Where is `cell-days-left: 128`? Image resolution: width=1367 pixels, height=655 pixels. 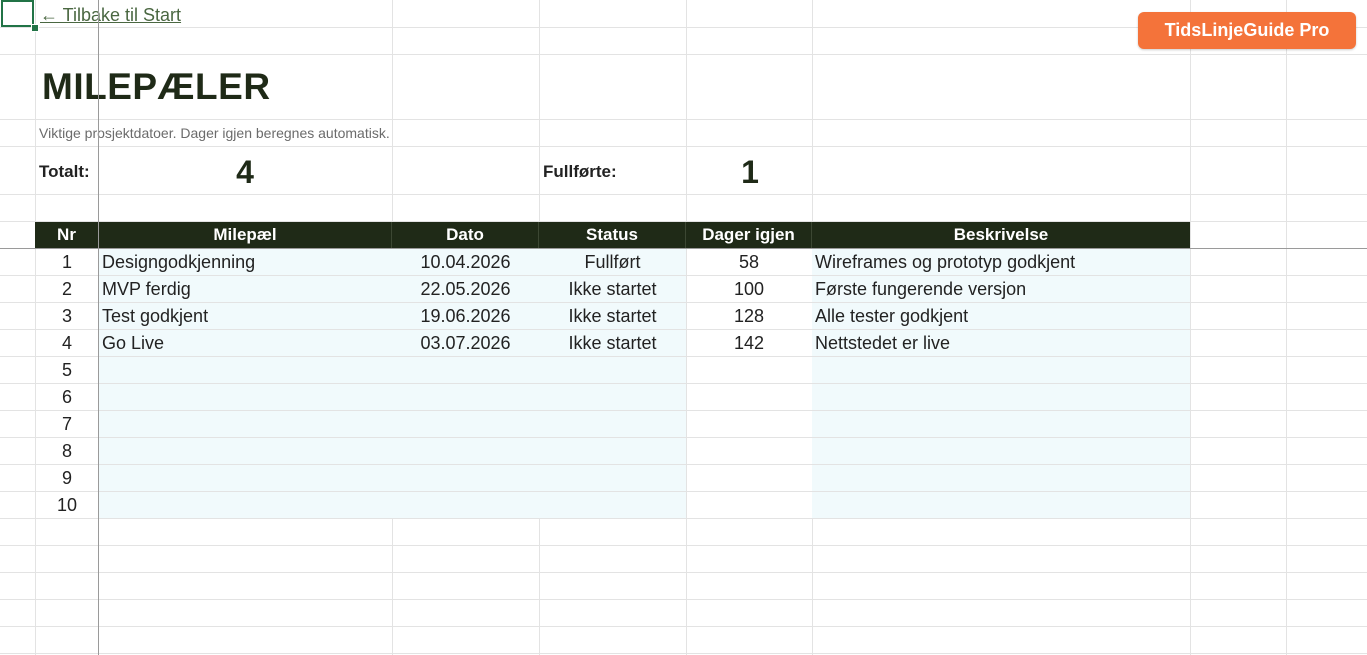
cell-days-left: 128 is located at coordinates (749, 316).